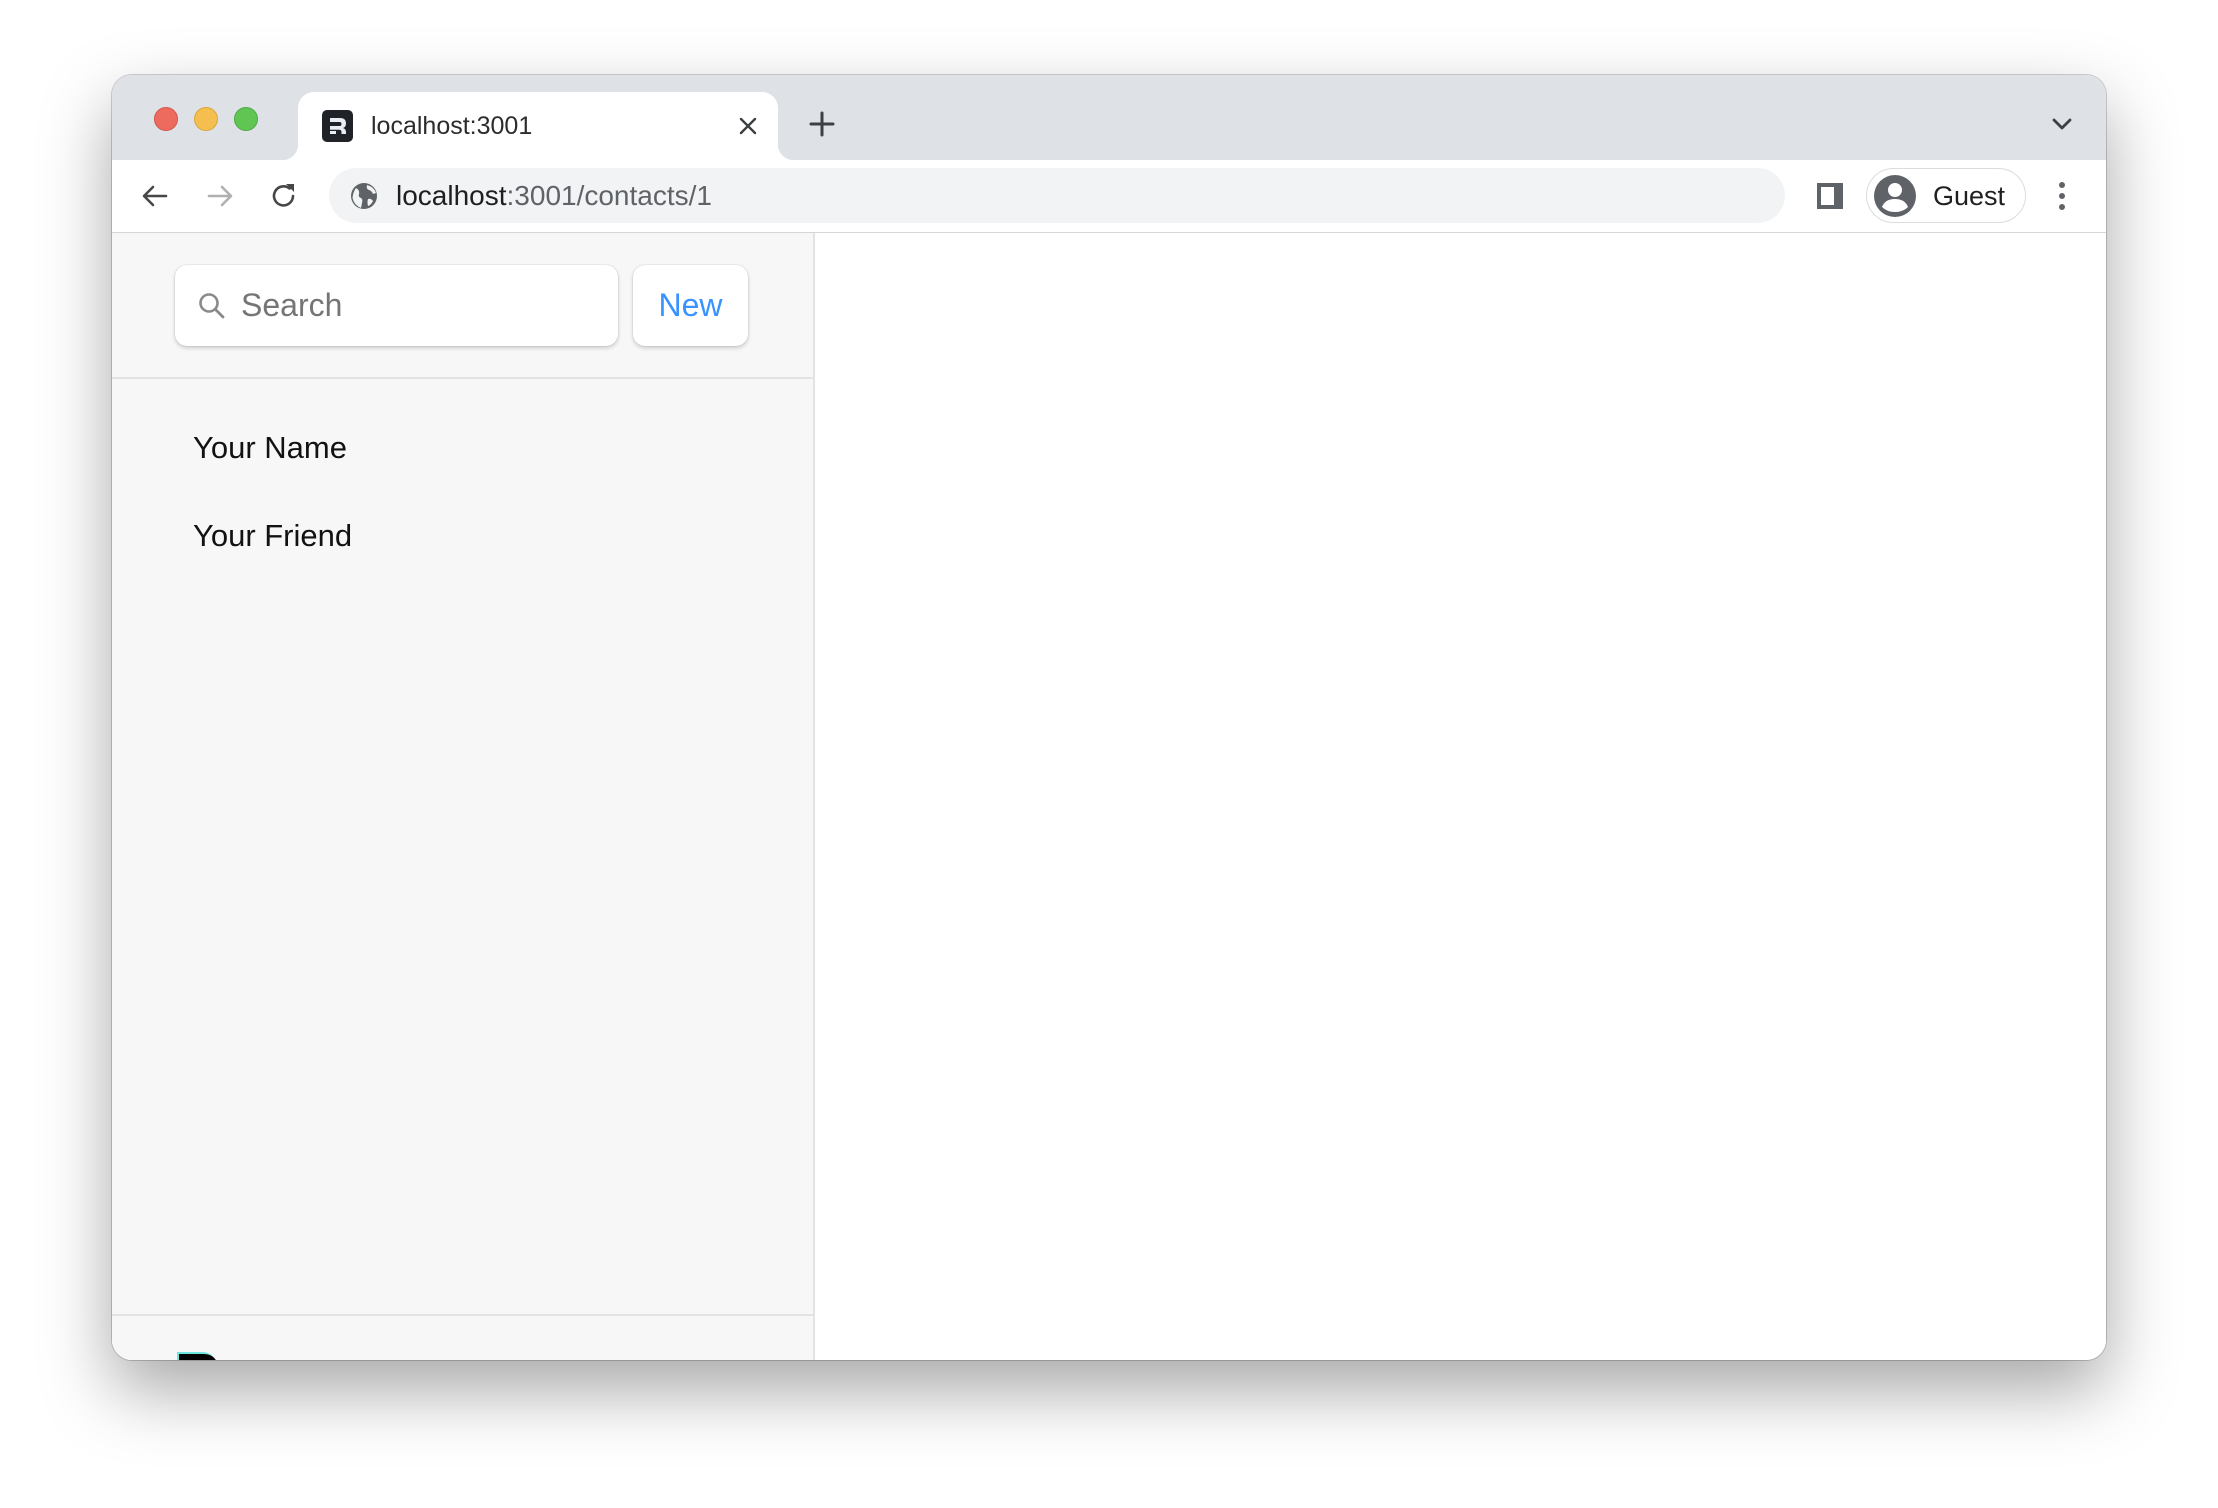 The image size is (2218, 1508). I want to click on url-host: localhost, so click(451, 195).